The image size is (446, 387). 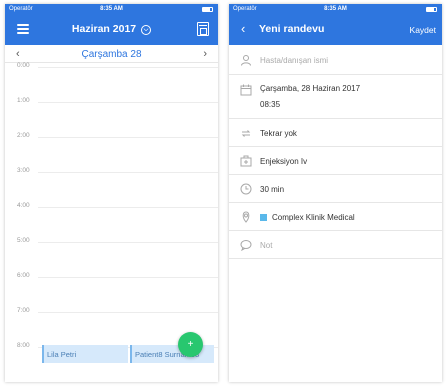 What do you see at coordinates (278, 133) in the screenshot?
I see `repeat-value: Tekrar yok` at bounding box center [278, 133].